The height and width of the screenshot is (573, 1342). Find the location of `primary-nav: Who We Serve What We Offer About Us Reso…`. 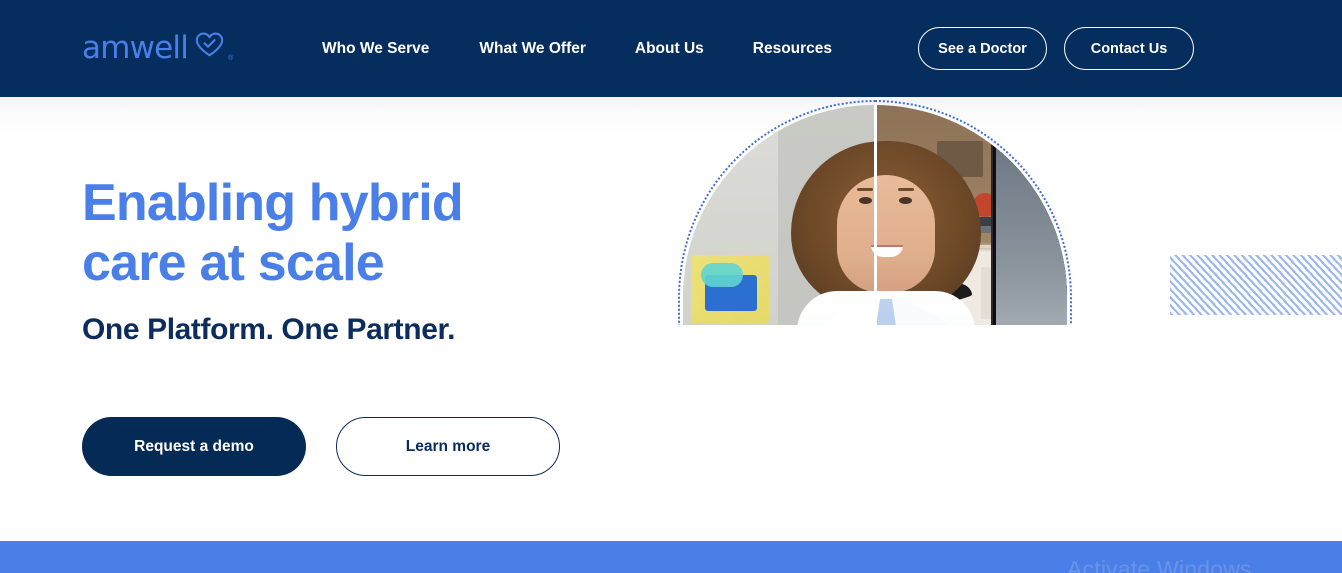

primary-nav: Who We Serve What We Offer About Us Reso… is located at coordinates (577, 48).